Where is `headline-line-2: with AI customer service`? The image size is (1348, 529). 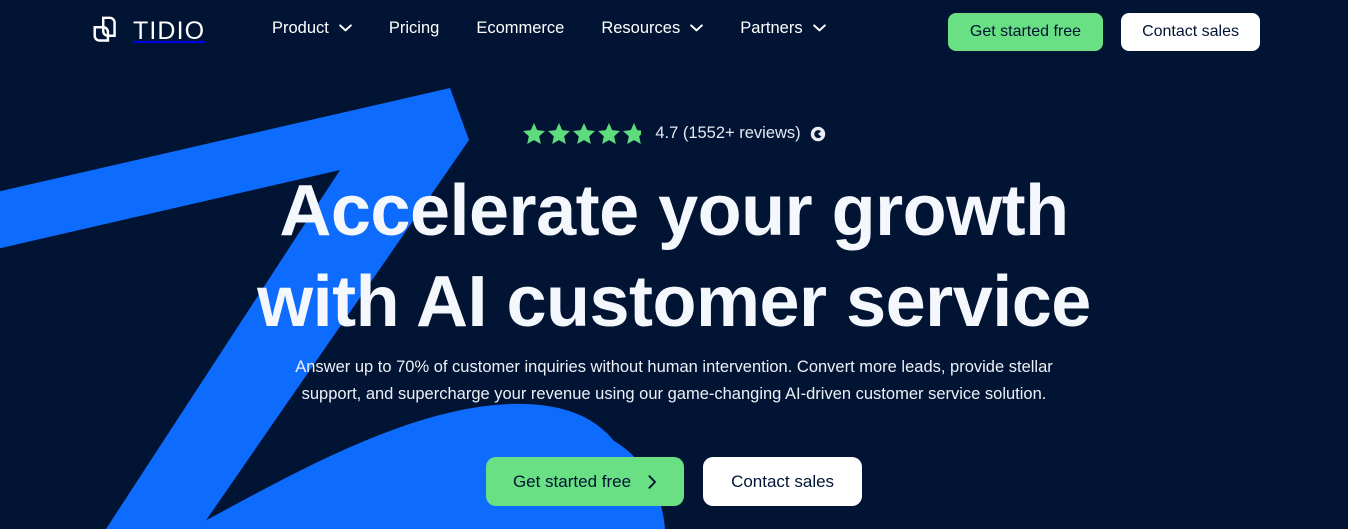 headline-line-2: with AI customer service is located at coordinates (674, 301).